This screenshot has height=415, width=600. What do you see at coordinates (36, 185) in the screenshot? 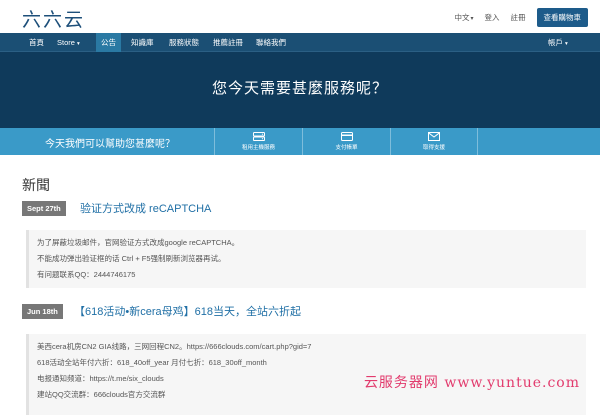
I see `news-section-title: 新聞` at bounding box center [36, 185].